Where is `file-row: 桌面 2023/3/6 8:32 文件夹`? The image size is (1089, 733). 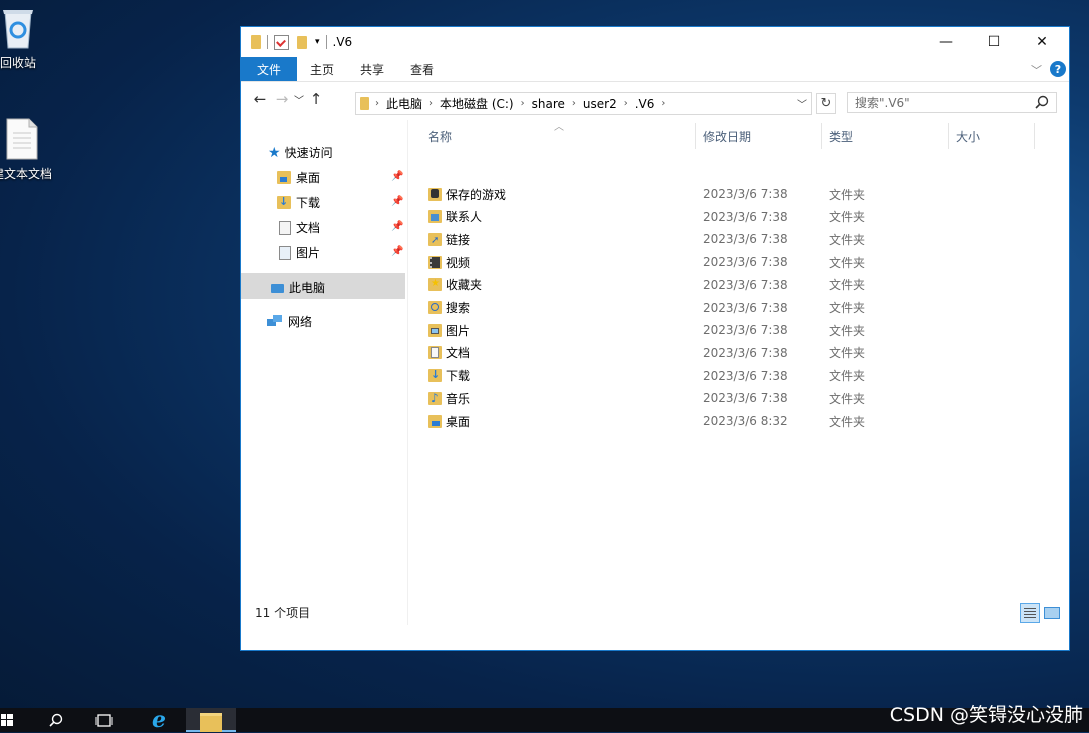 file-row: 桌面 2023/3/6 8:32 文件夹 is located at coordinates (748, 421).